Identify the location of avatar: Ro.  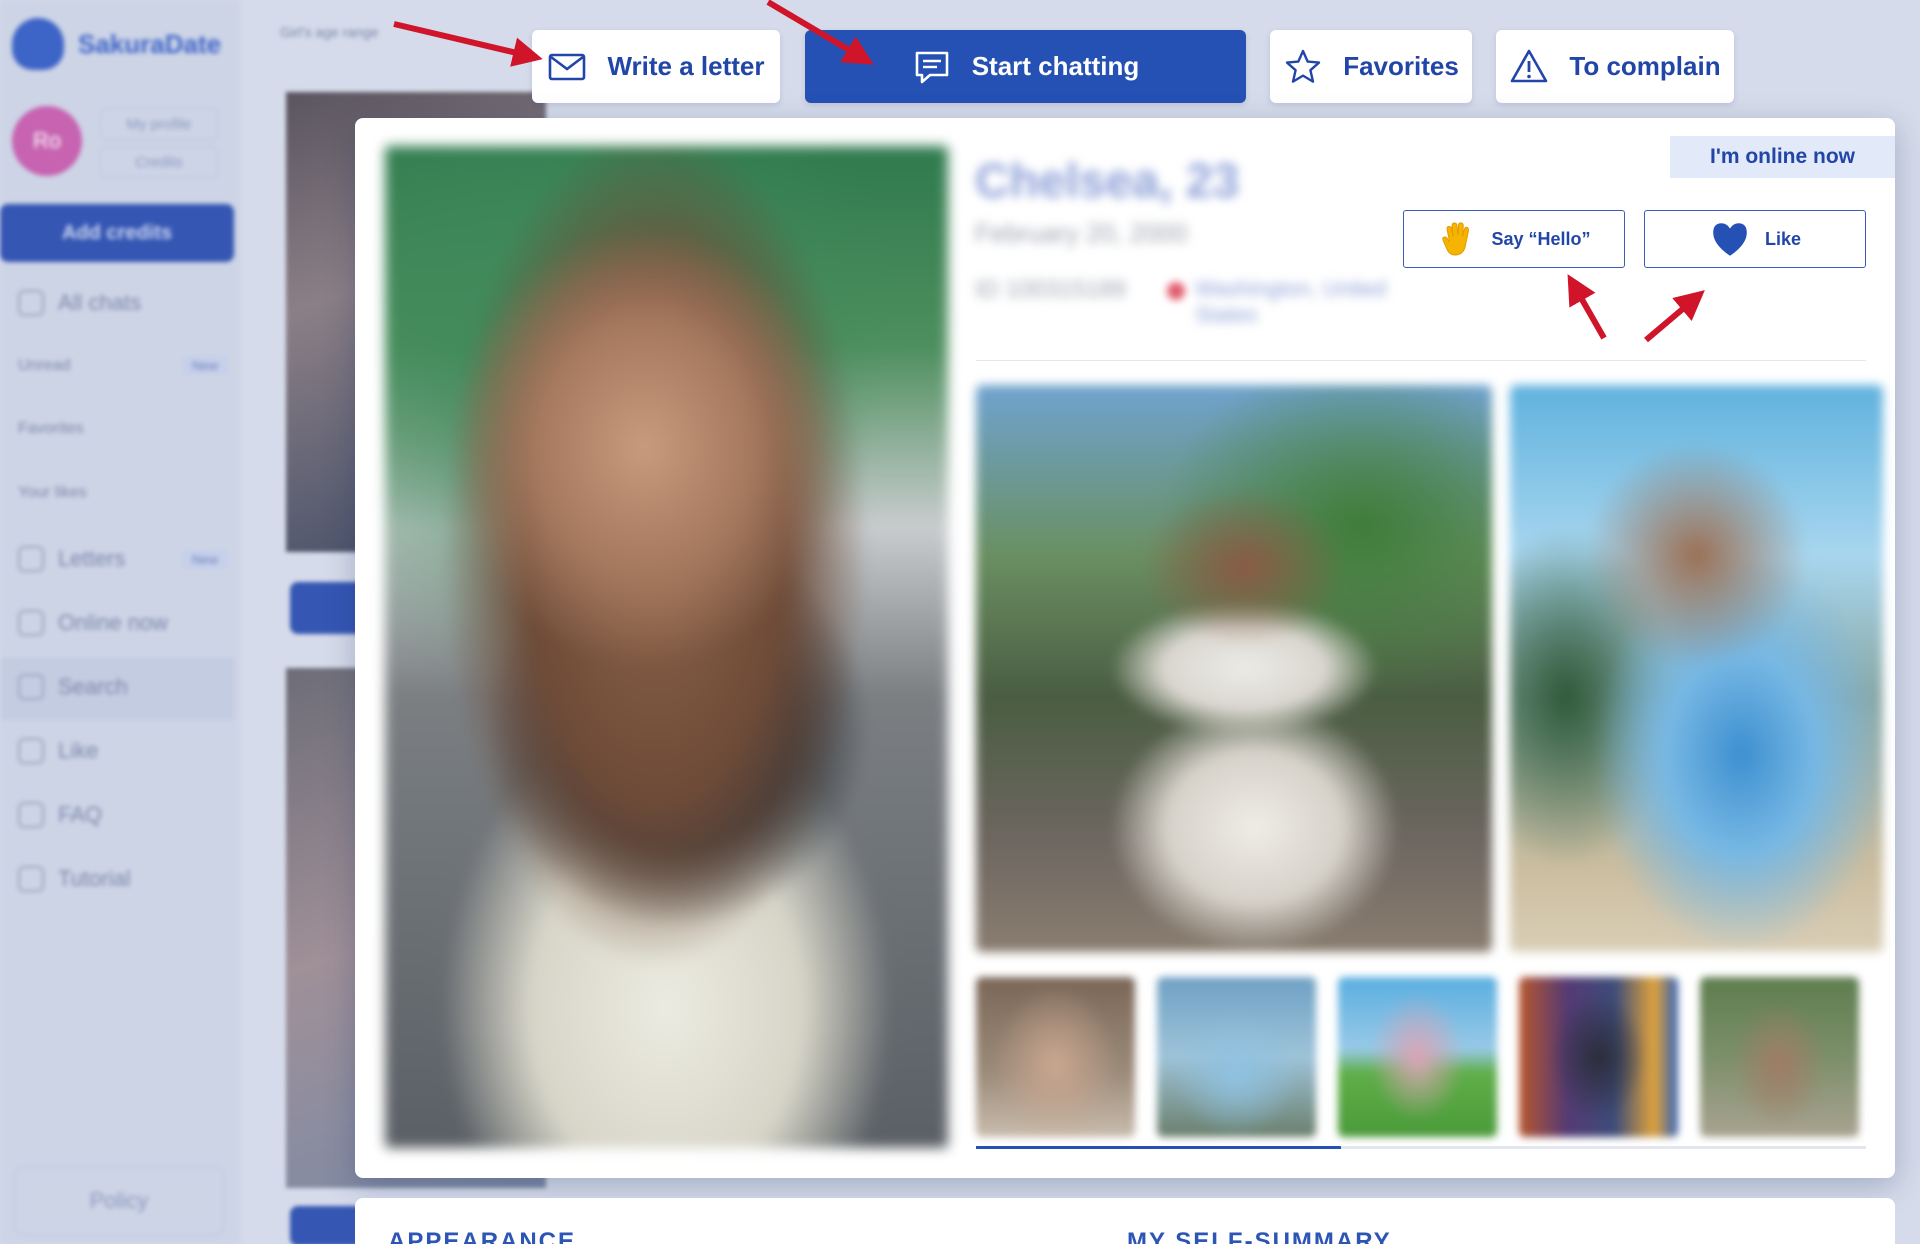
(47, 141).